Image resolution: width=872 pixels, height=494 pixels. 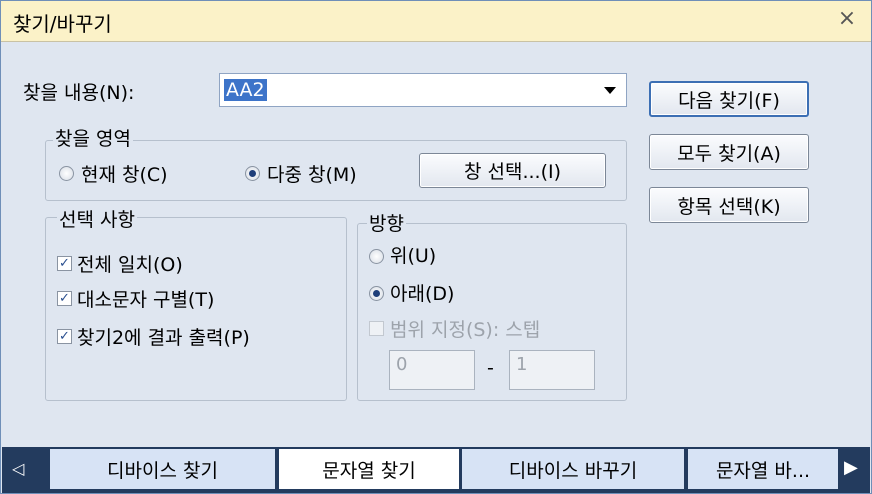 I want to click on multi-window-radio, so click(x=252, y=173).